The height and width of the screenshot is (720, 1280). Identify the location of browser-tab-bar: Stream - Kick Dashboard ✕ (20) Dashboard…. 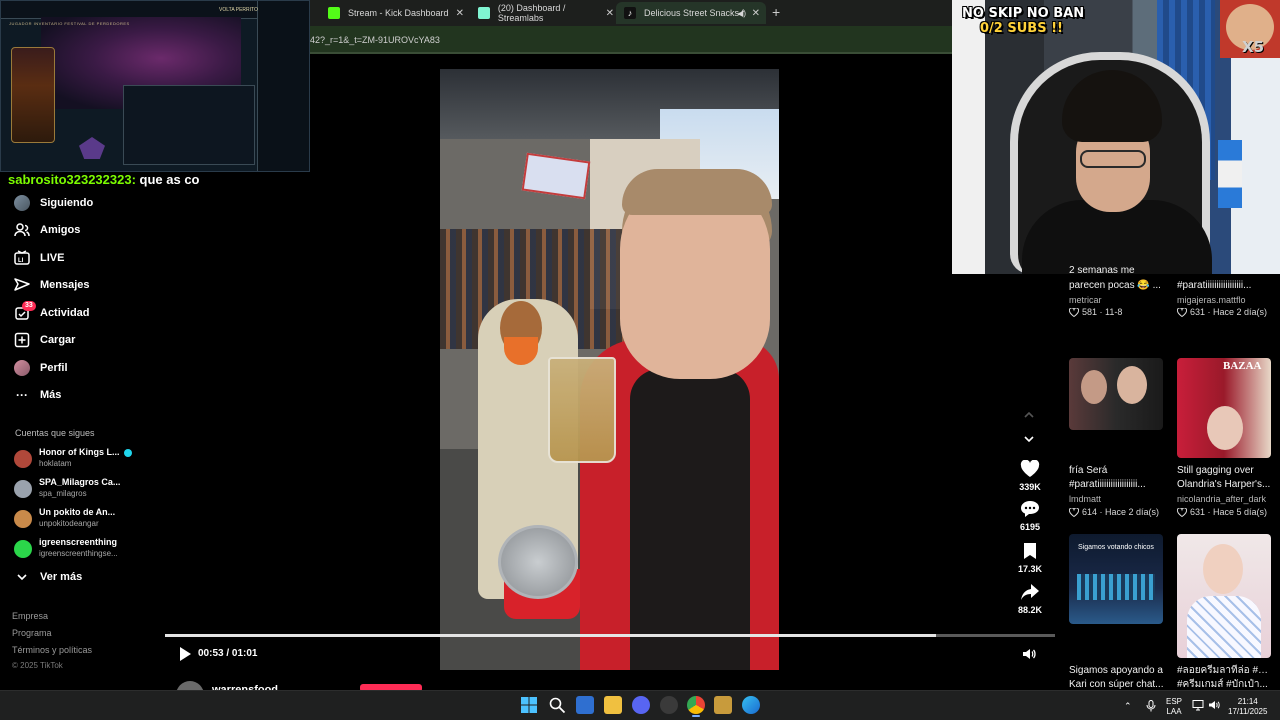
(631, 13).